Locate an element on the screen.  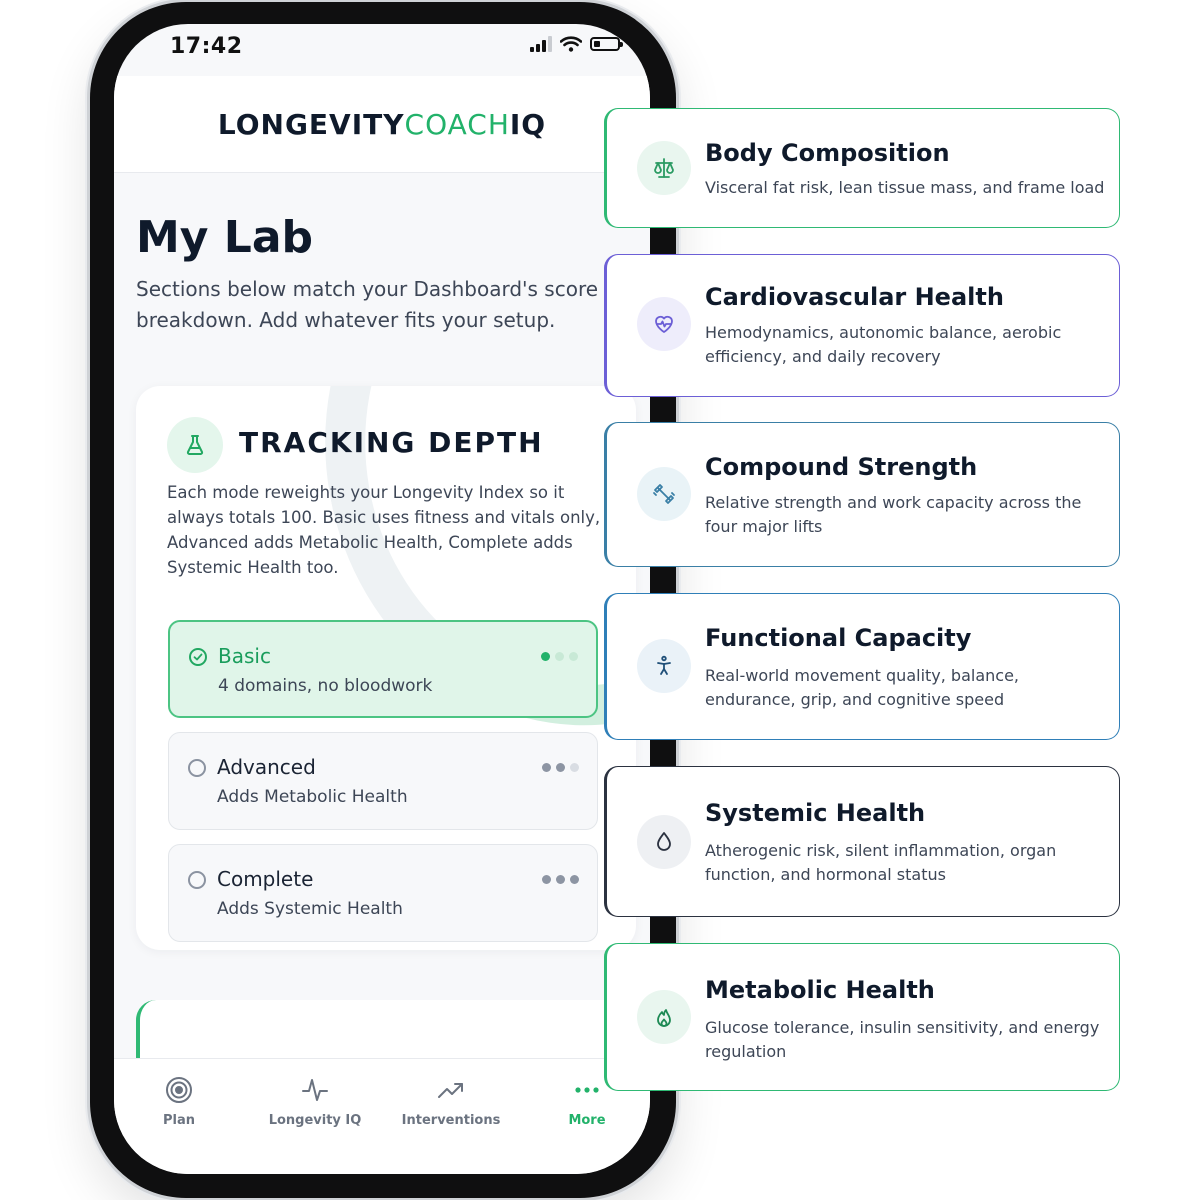
cellular-signal-icon is located at coordinates (541, 44).